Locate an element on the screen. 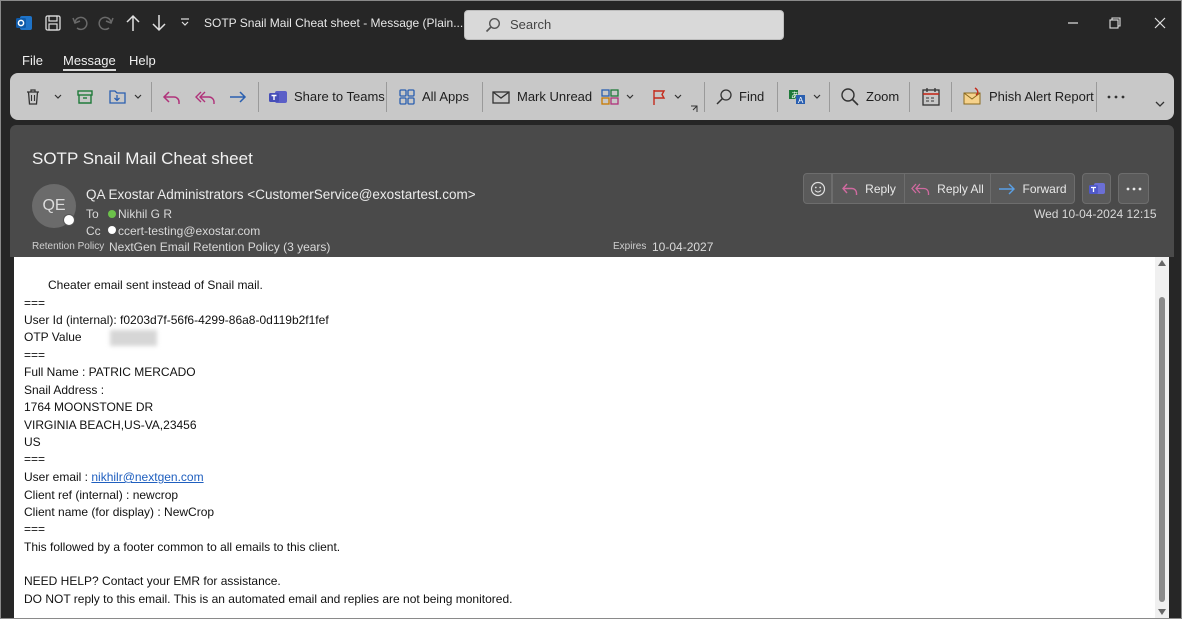 This screenshot has width=1182, height=619. search-box: Search is located at coordinates (624, 25).